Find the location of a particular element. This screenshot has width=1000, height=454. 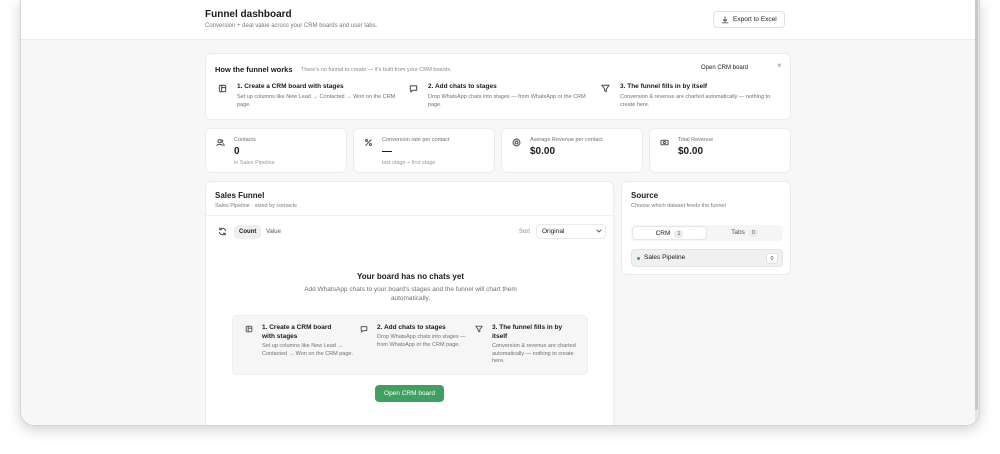

tab-crm: CRM 1 is located at coordinates (669, 233).